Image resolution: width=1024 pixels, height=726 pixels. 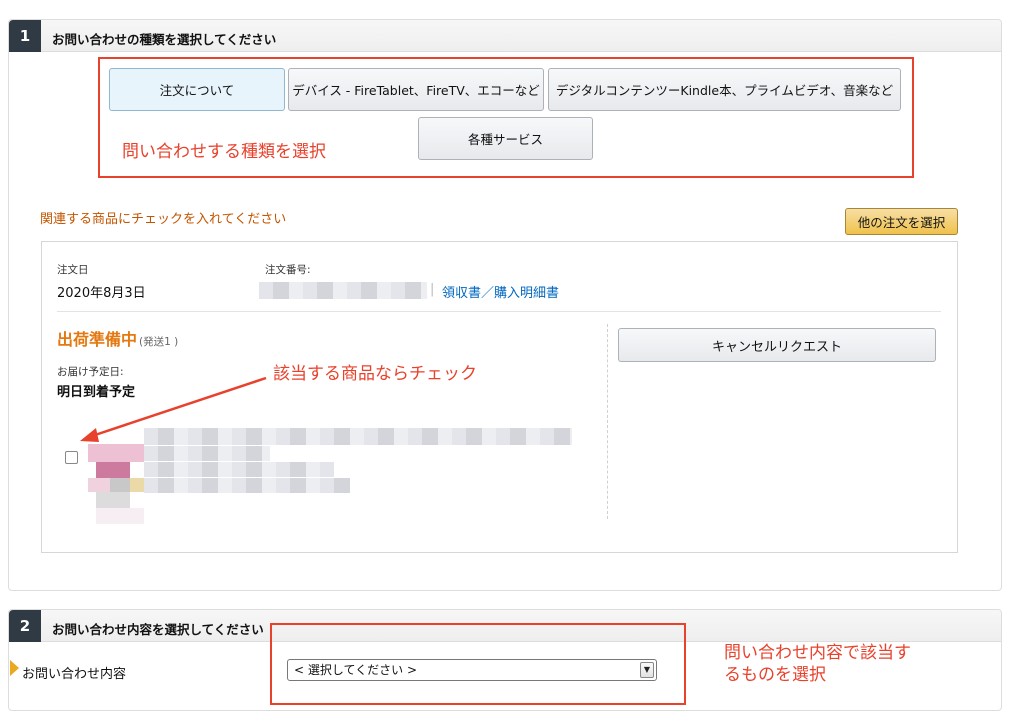 What do you see at coordinates (14, 668) in the screenshot?
I see `field-pointer-icon` at bounding box center [14, 668].